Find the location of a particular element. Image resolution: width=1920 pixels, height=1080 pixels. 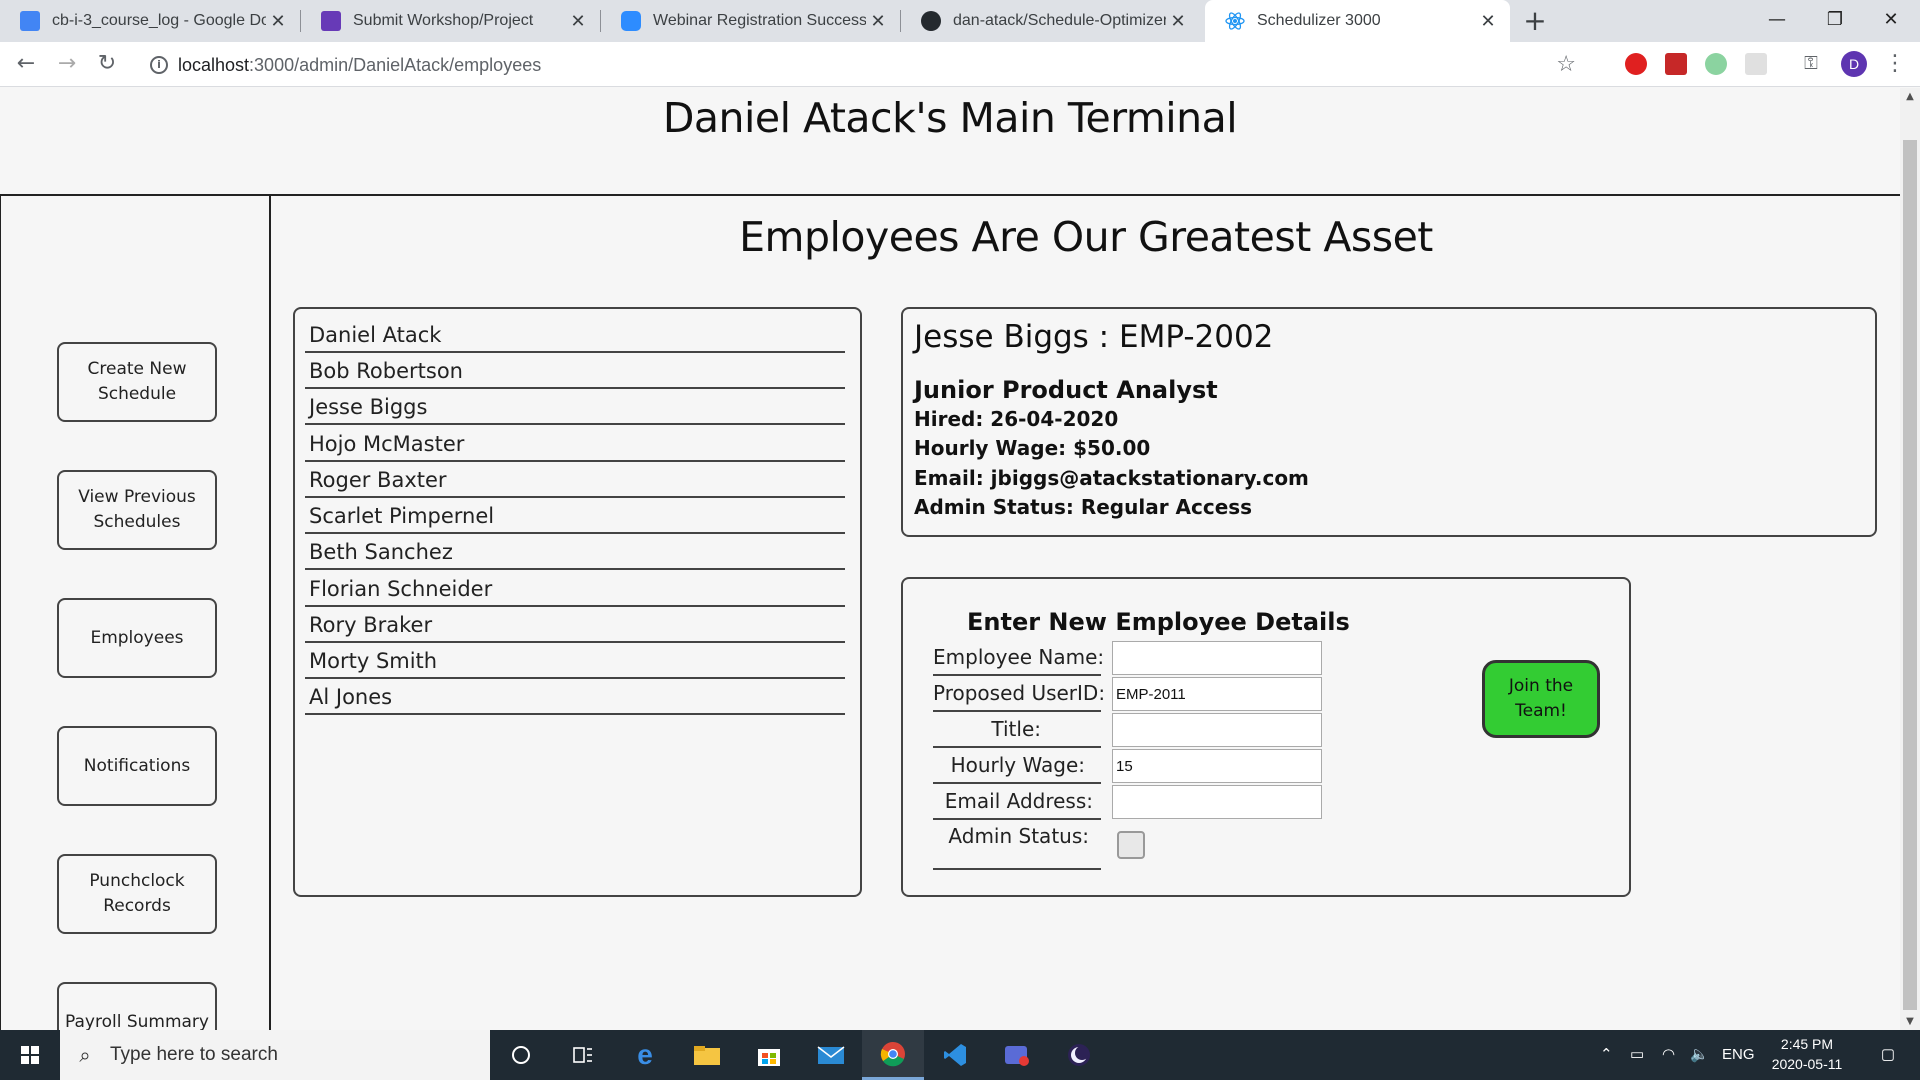

browser-tab-active: Schedulizer 3000 ✕ is located at coordinates (1357, 21).